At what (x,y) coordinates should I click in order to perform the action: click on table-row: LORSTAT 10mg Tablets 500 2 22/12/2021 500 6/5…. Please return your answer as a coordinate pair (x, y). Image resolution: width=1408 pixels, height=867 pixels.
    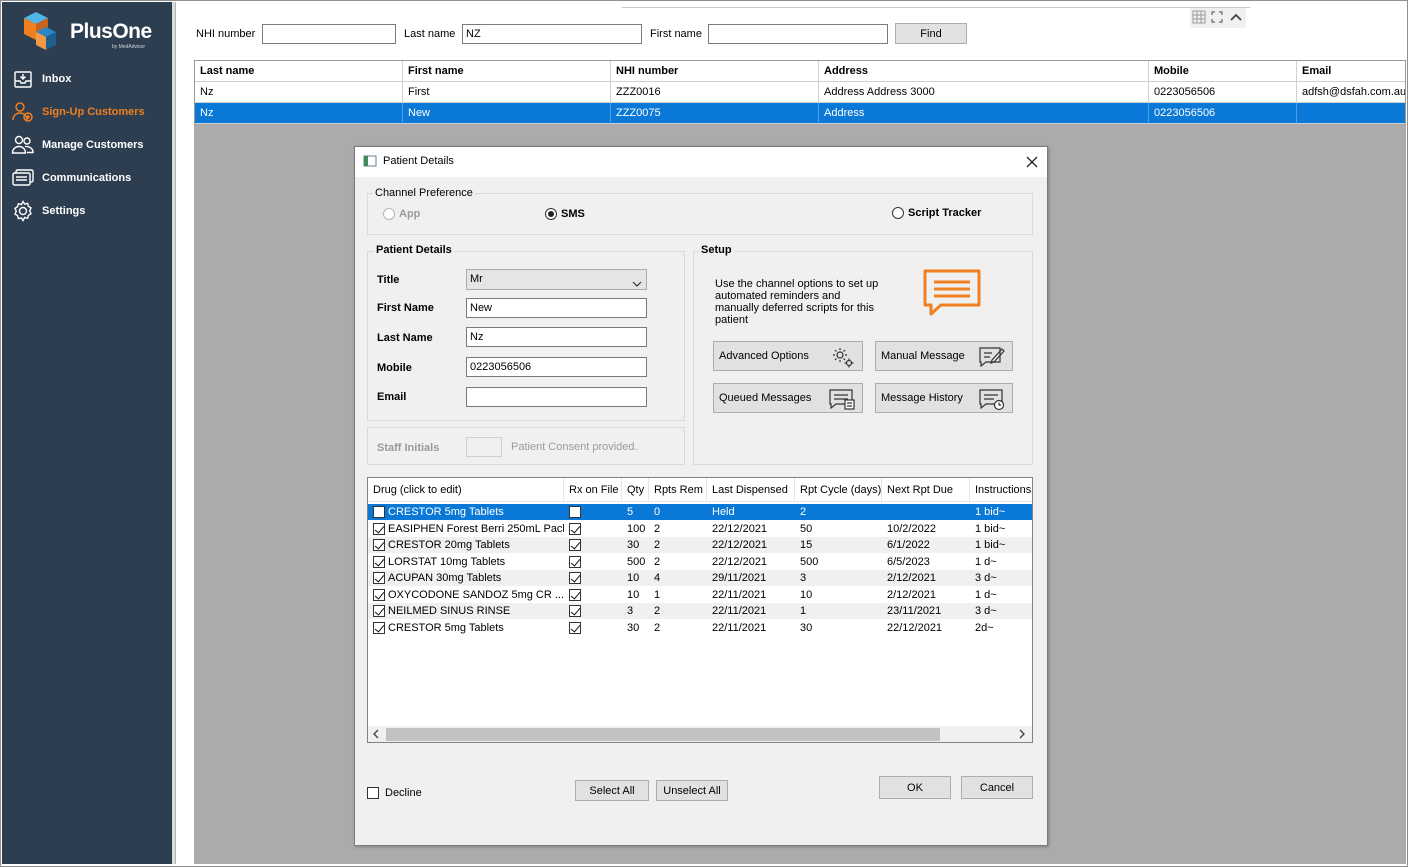
    Looking at the image, I should click on (700, 562).